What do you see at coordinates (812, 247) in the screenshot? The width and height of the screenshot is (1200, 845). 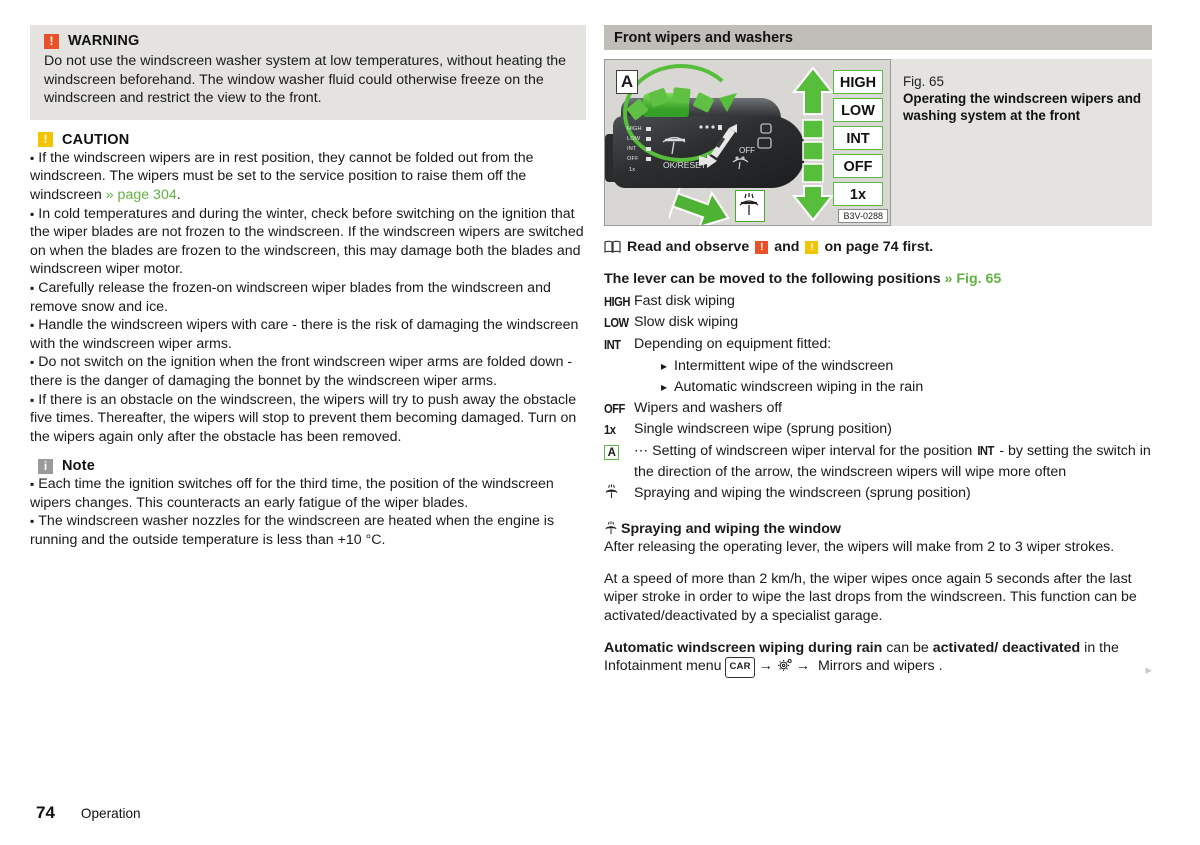 I see `caution-badge-icon-inline: !` at bounding box center [812, 247].